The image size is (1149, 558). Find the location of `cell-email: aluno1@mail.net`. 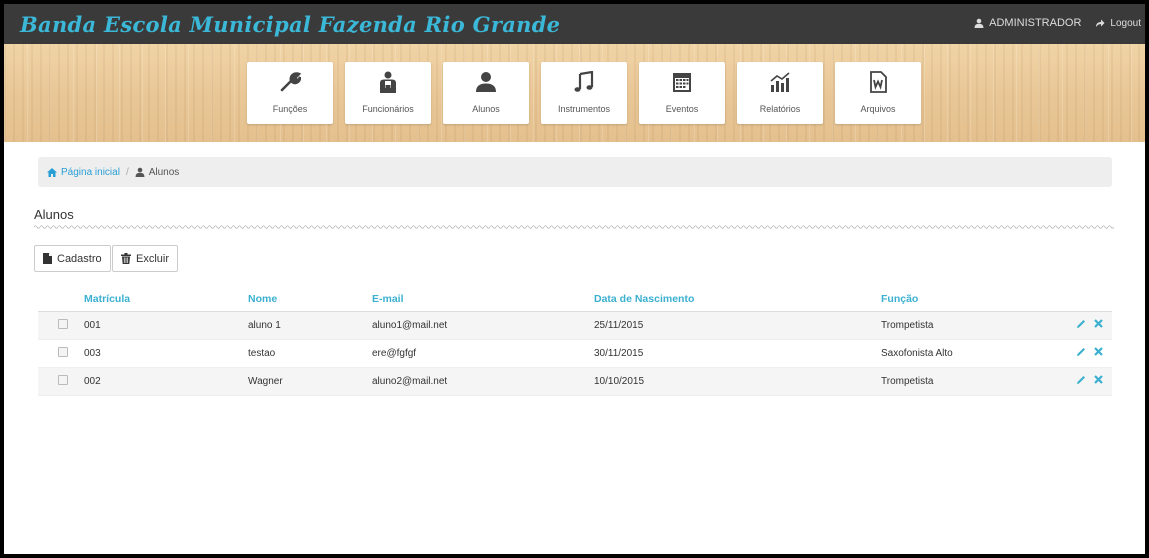

cell-email: aluno1@mail.net is located at coordinates (483, 325).